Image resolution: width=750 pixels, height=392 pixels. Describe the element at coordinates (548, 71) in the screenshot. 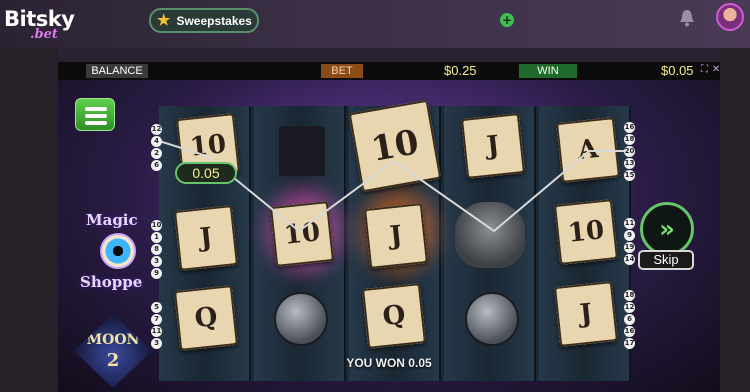

I see `win-label: WIN` at that location.